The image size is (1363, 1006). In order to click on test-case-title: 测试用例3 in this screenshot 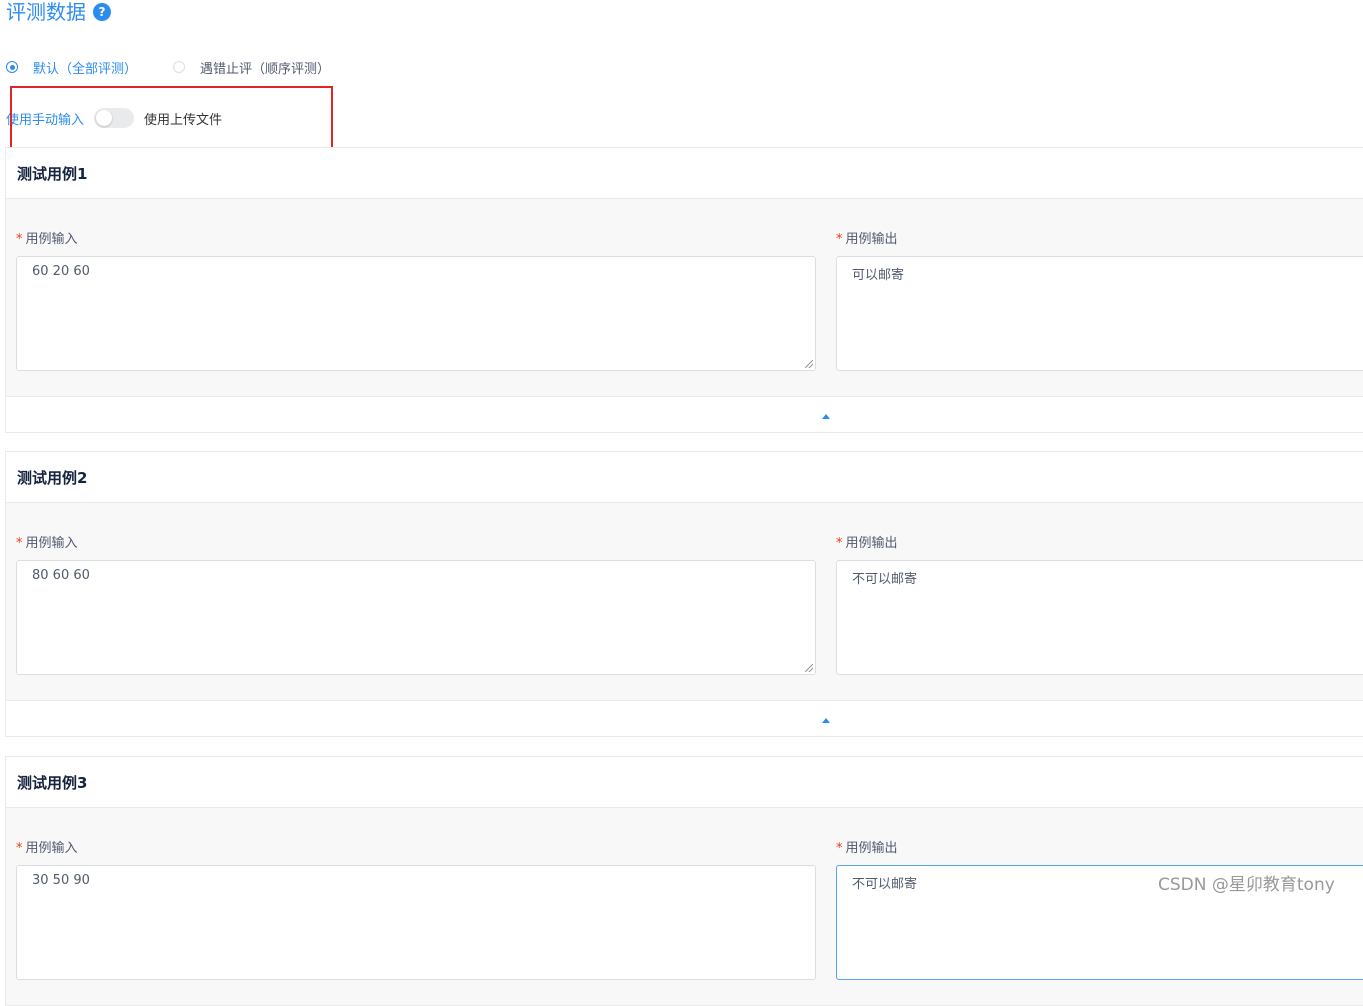, I will do `click(684, 782)`.